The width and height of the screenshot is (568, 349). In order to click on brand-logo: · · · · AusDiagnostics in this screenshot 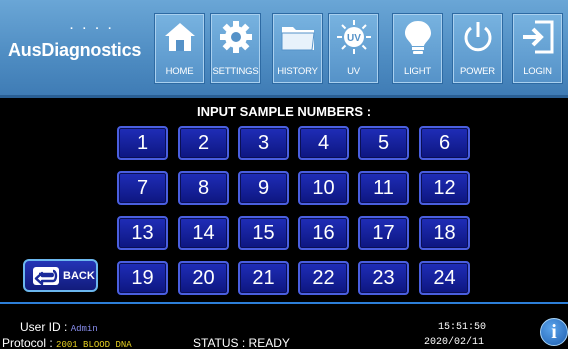, I will do `click(81, 46)`.